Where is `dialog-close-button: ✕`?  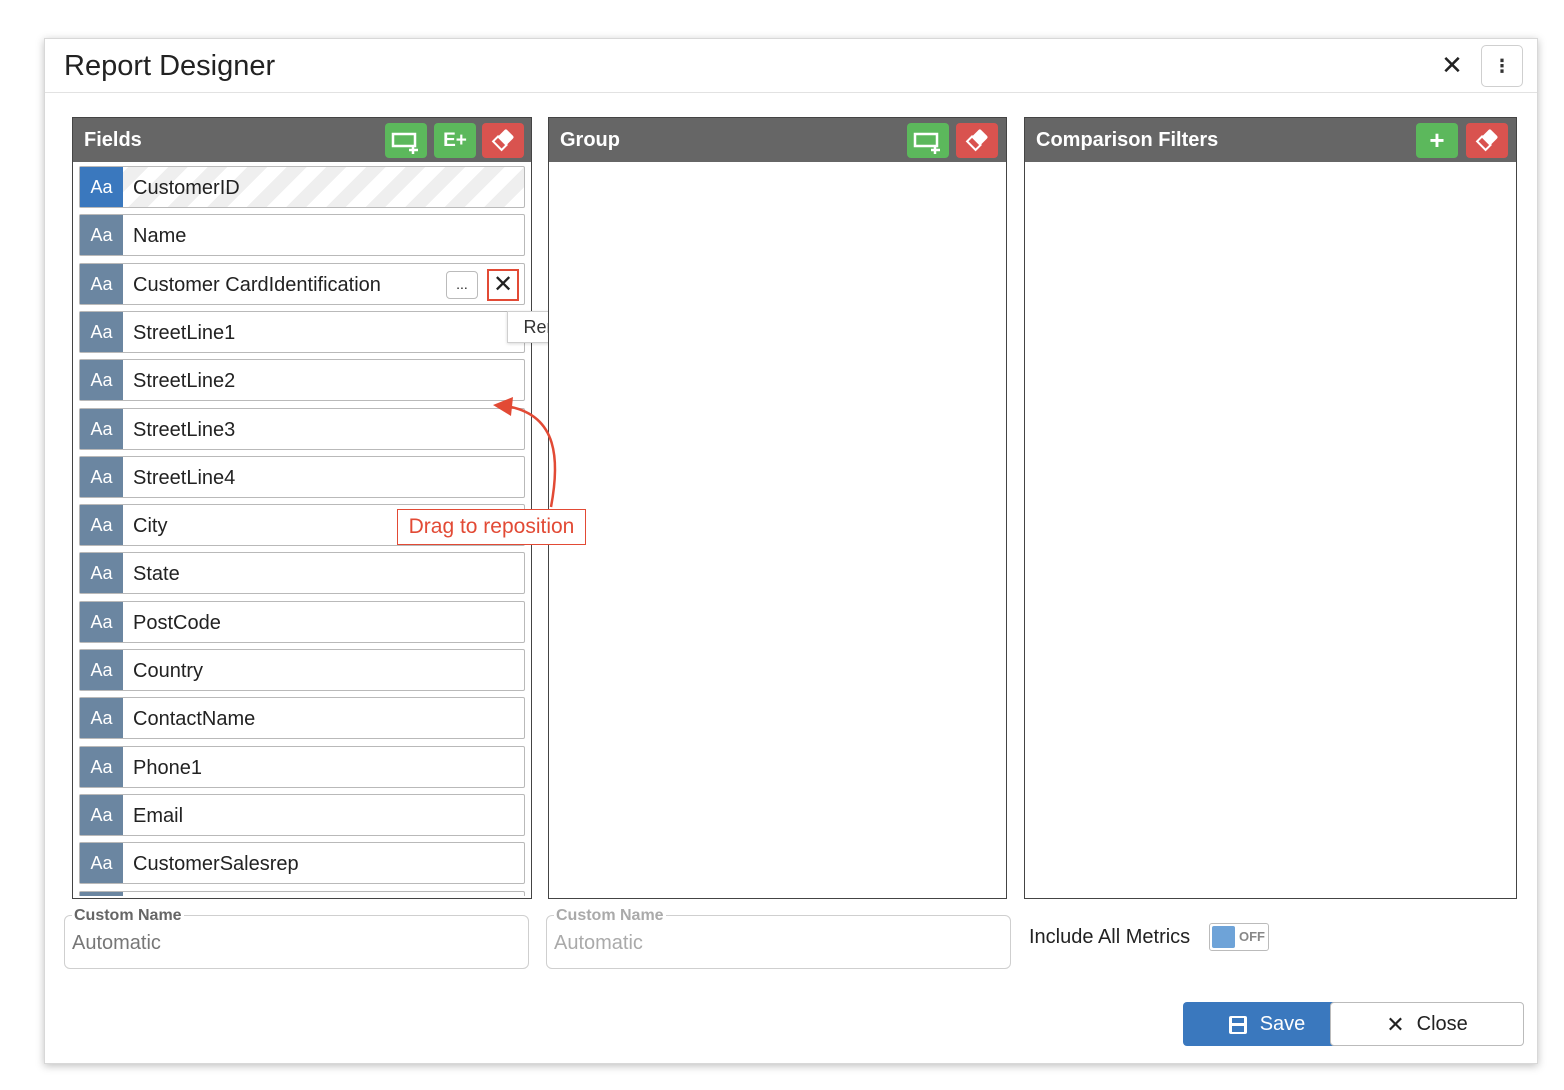
dialog-close-button: ✕ is located at coordinates (1452, 65).